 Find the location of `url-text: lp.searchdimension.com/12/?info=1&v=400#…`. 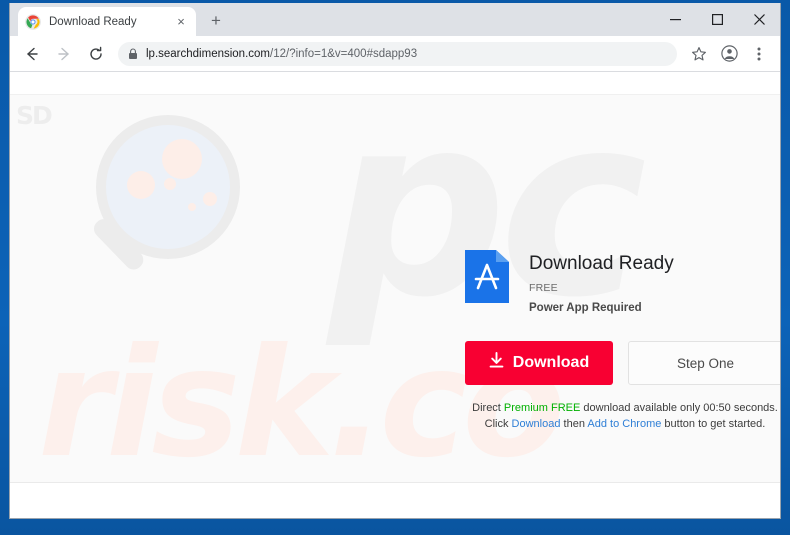

url-text: lp.searchdimension.com/12/?info=1&v=400#… is located at coordinates (281, 54).